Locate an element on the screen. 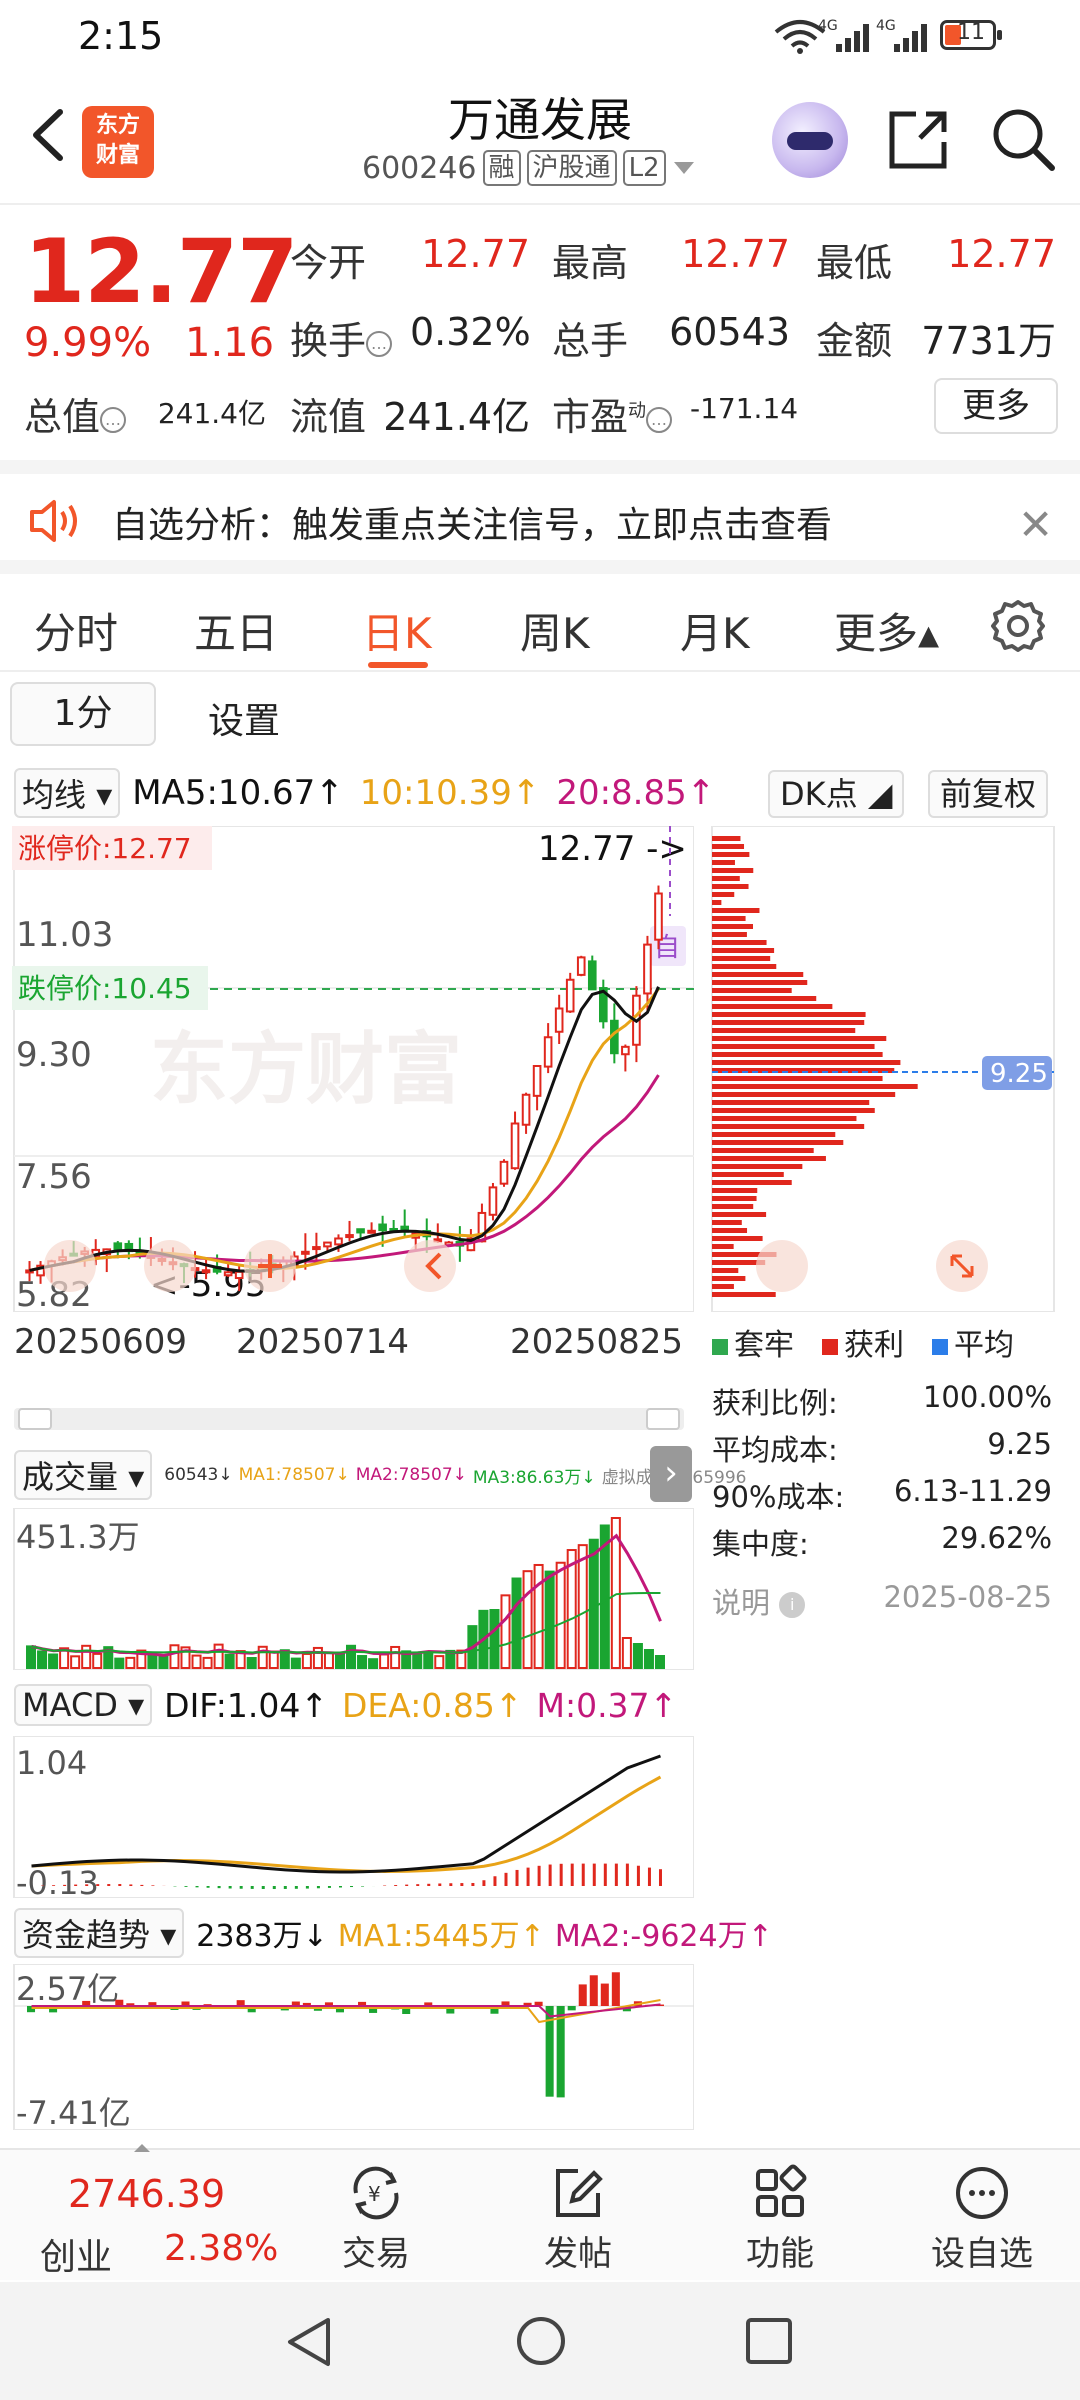  current-price: 12.77 is located at coordinates (161, 271).